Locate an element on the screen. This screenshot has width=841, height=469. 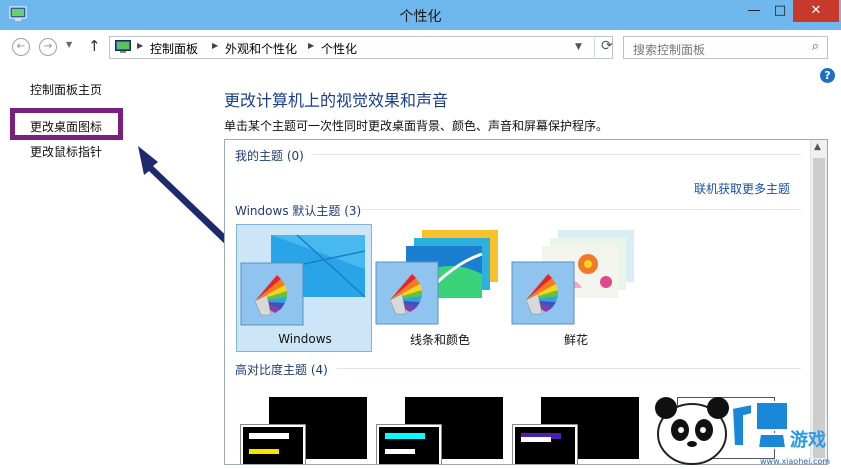
theme-windows-preview is located at coordinates (303, 280).